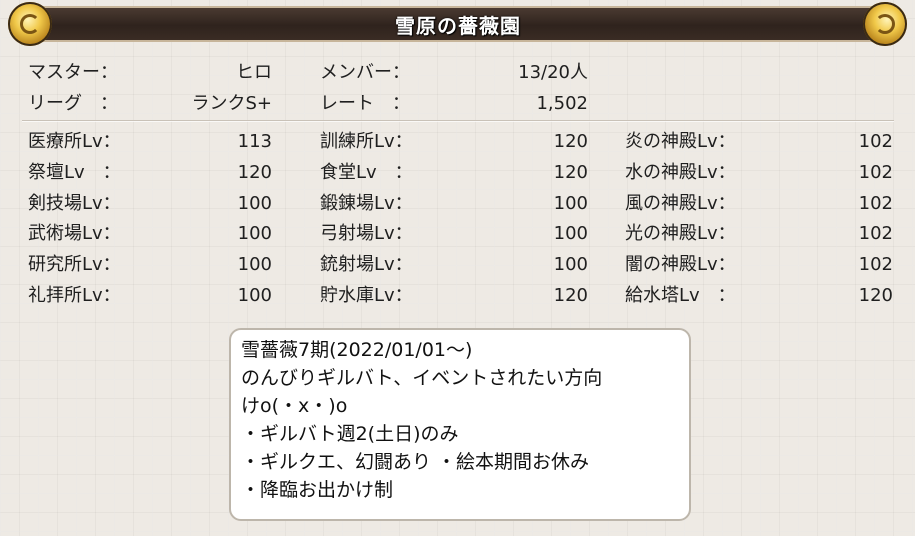 The image size is (915, 536). I want to click on rate-value: 1,502, so click(562, 103).